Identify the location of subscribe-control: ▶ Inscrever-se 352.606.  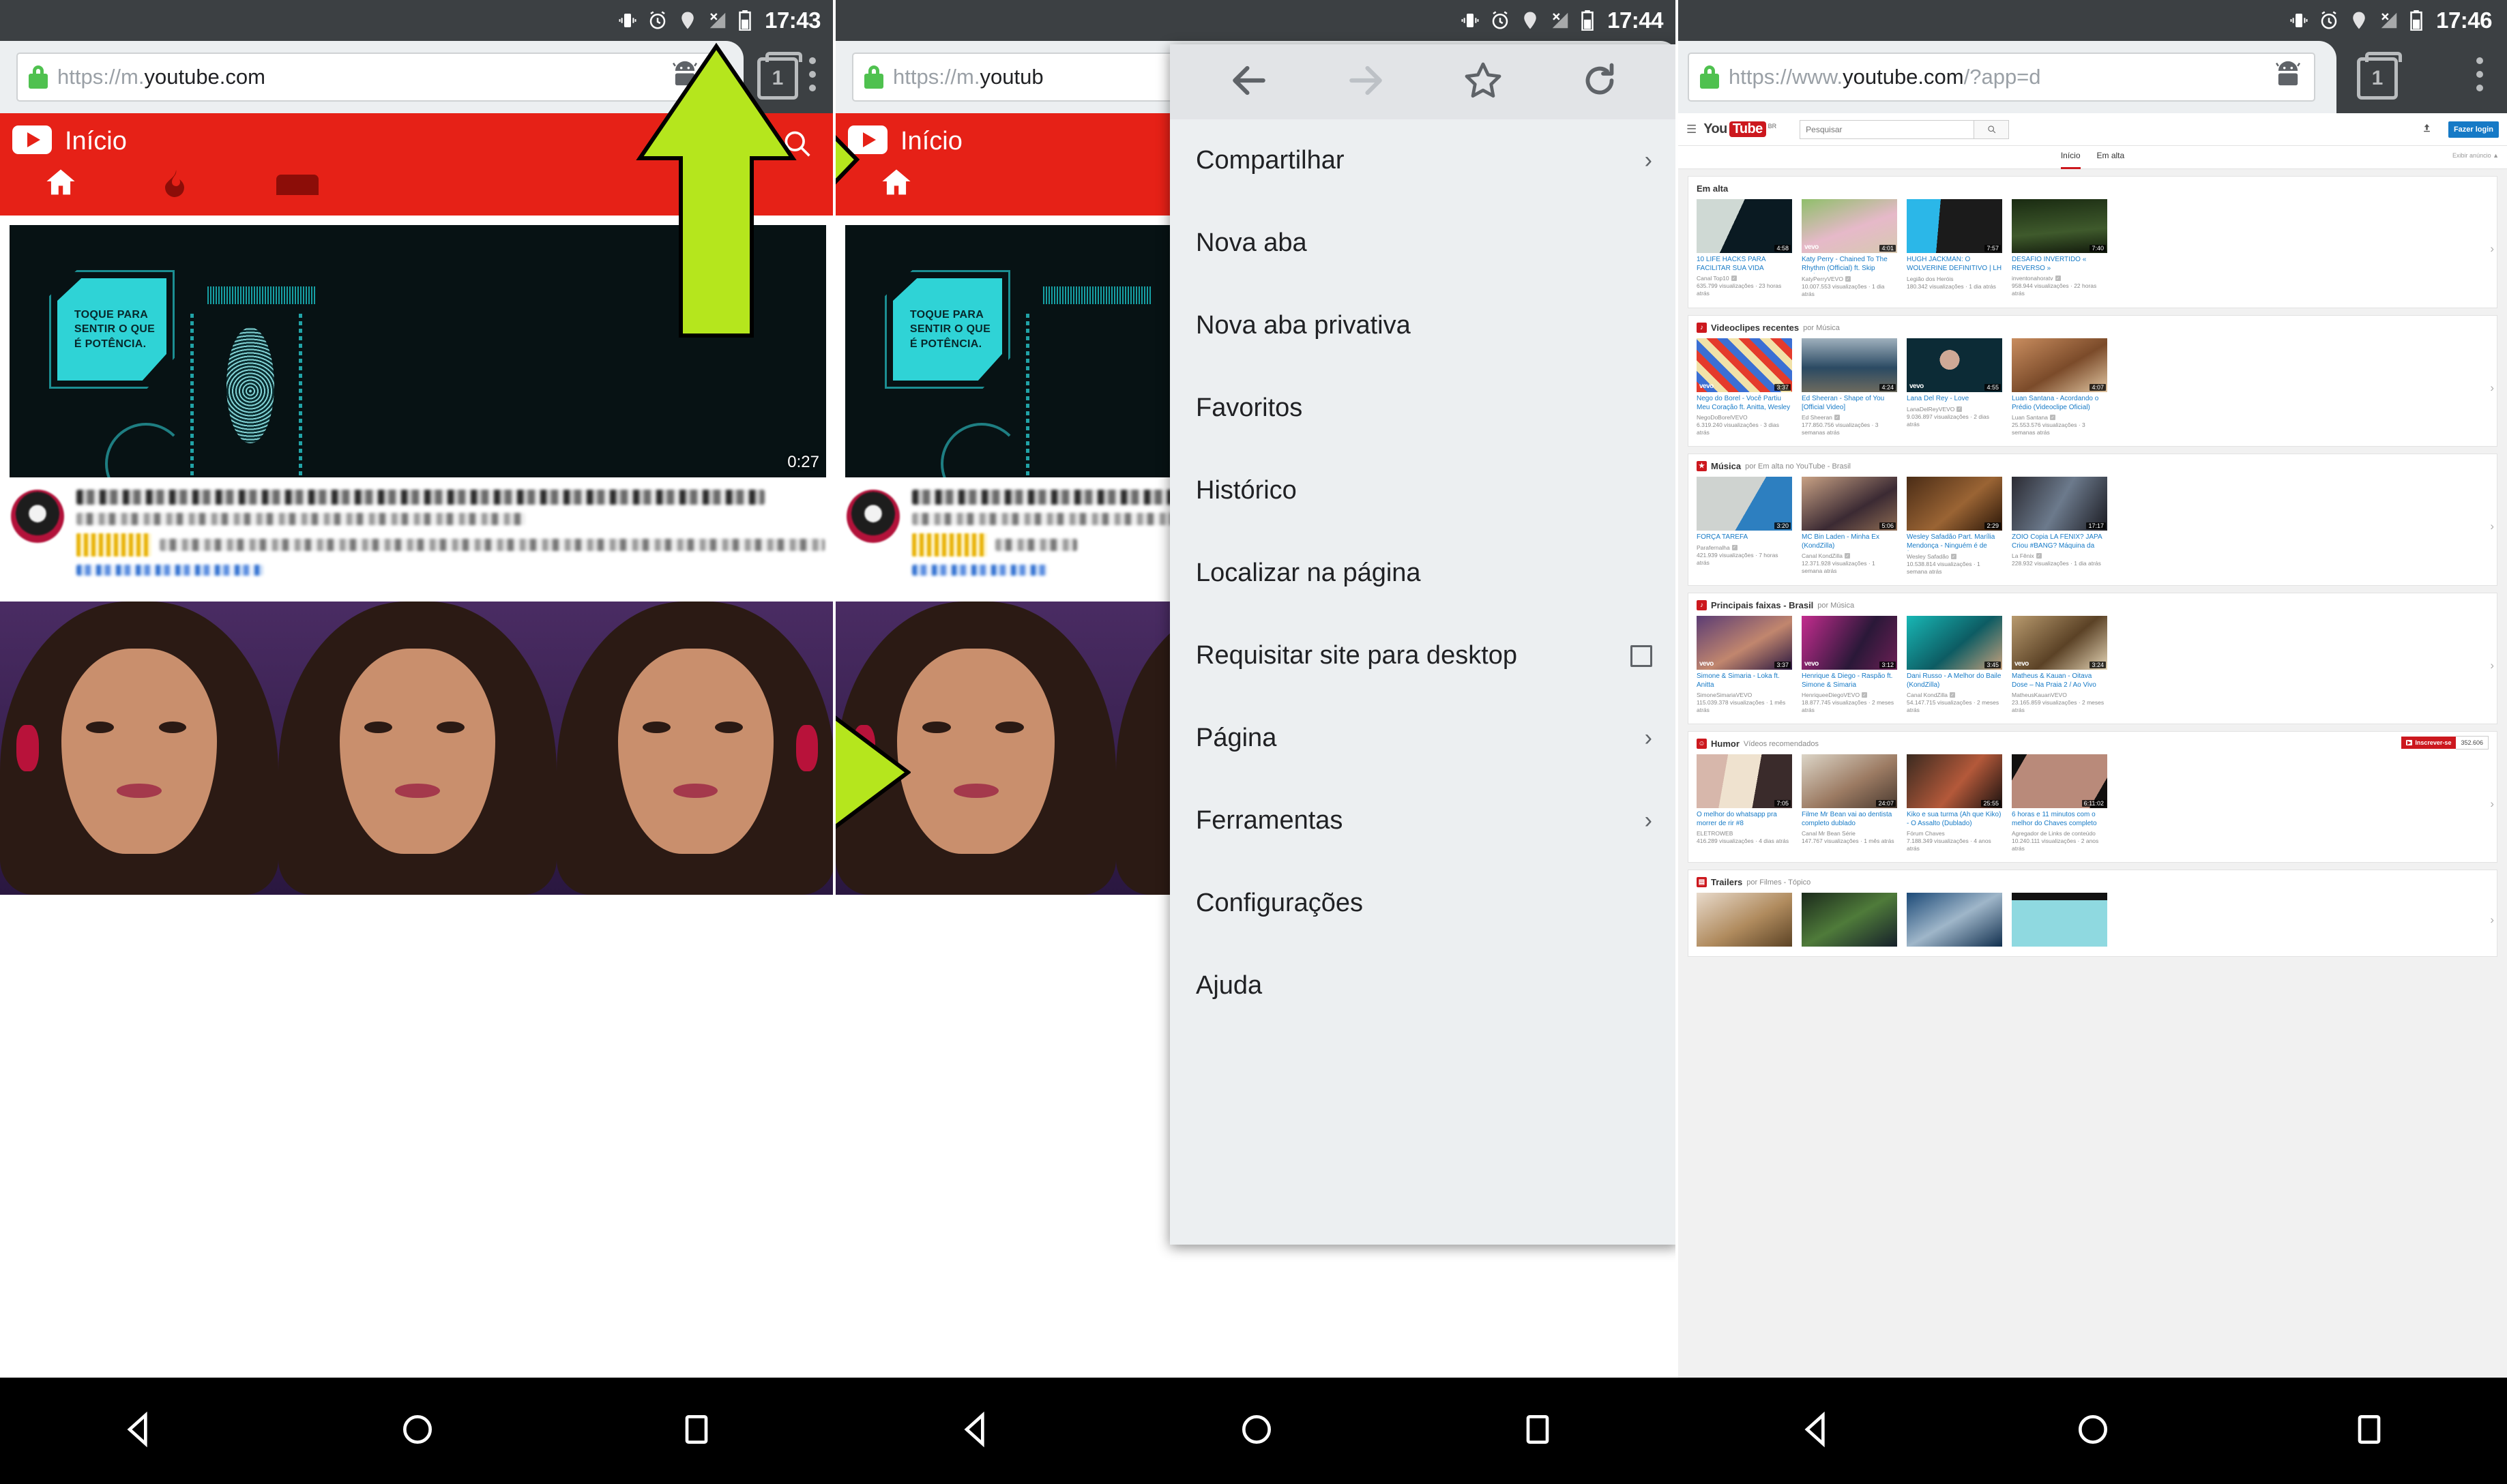
(2445, 743).